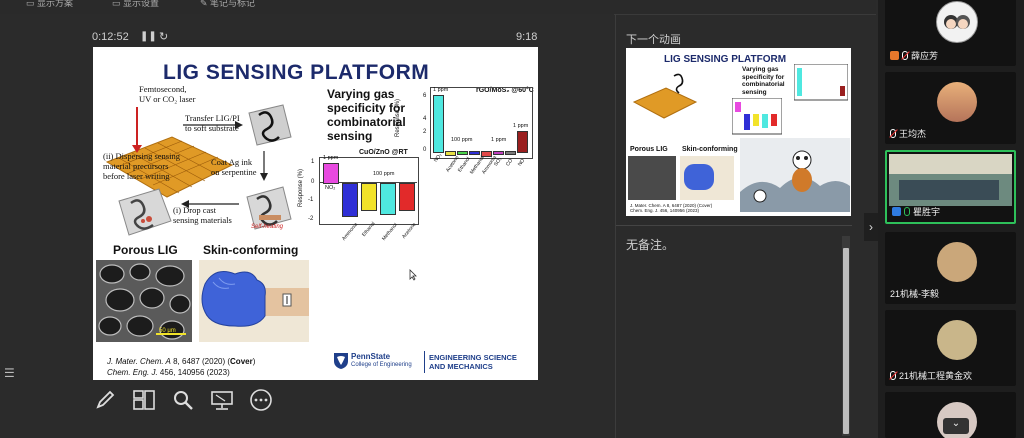 The width and height of the screenshot is (1024, 438). I want to click on chart1-bar-methanol, so click(388, 199).